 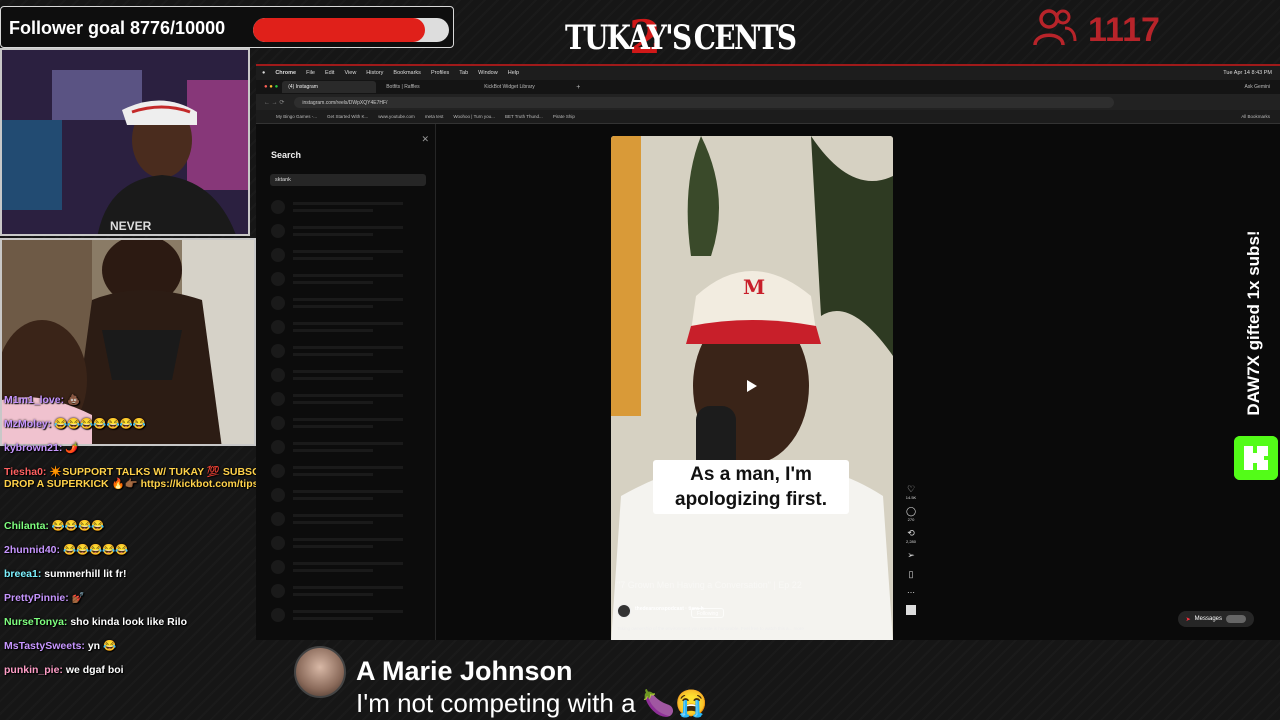 I want to click on back-icon: ← → ⟳, so click(x=274, y=102).